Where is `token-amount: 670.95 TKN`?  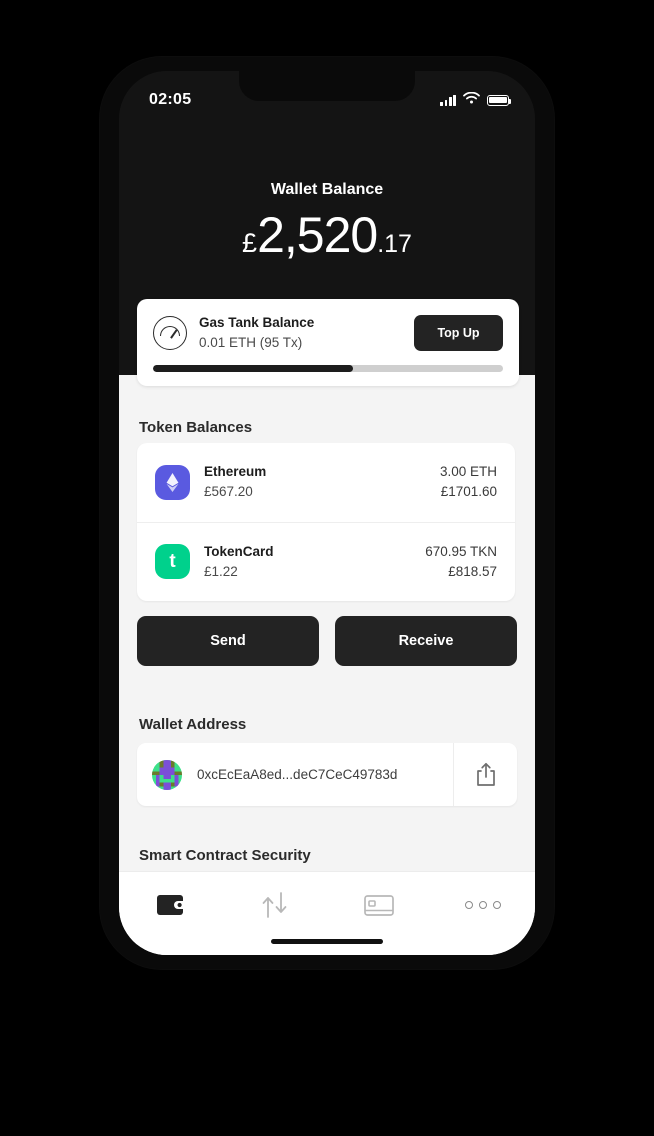
token-amount: 670.95 TKN is located at coordinates (461, 551).